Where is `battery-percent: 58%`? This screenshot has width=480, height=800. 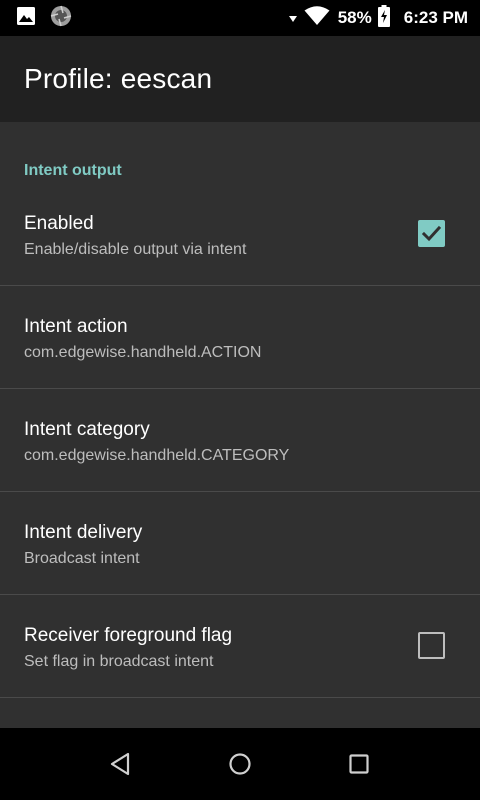
battery-percent: 58% is located at coordinates (354, 17).